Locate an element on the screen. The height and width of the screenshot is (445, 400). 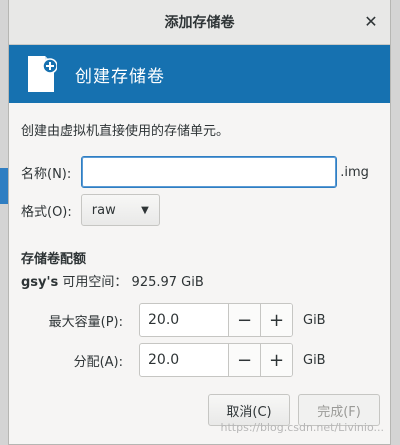
close-icon: ✕ is located at coordinates (371, 22).